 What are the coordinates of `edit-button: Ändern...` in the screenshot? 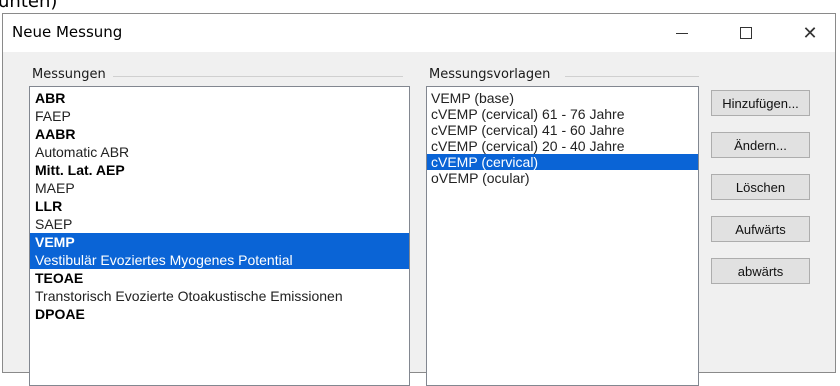 It's located at (760, 145).